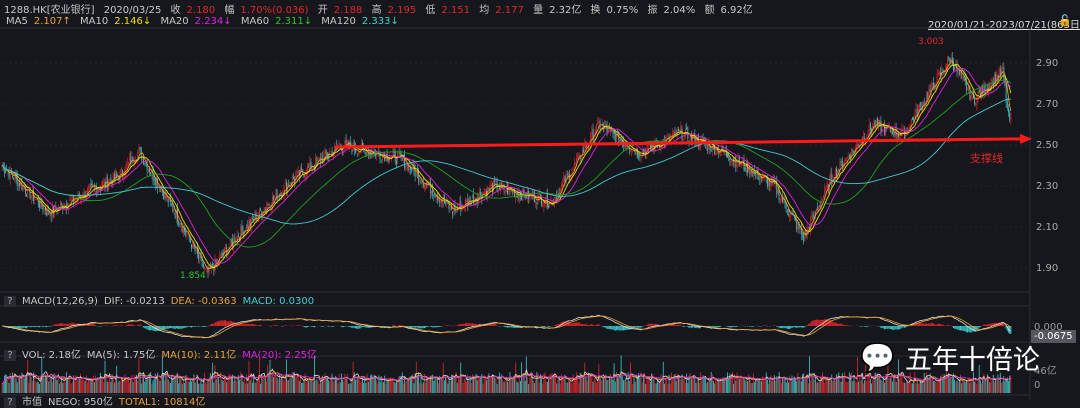 The height and width of the screenshot is (408, 1080). I want to click on y-tick-label: 2.10, so click(1047, 227).